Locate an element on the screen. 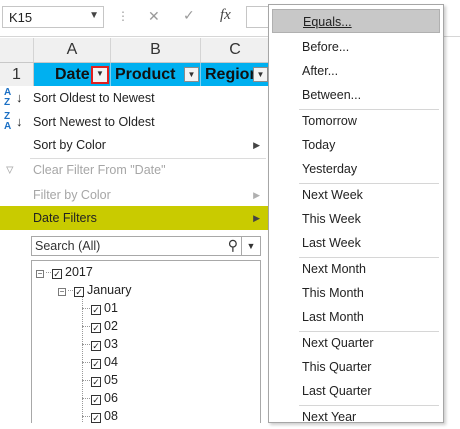  menu-item-label: This Week is located at coordinates (331, 219).